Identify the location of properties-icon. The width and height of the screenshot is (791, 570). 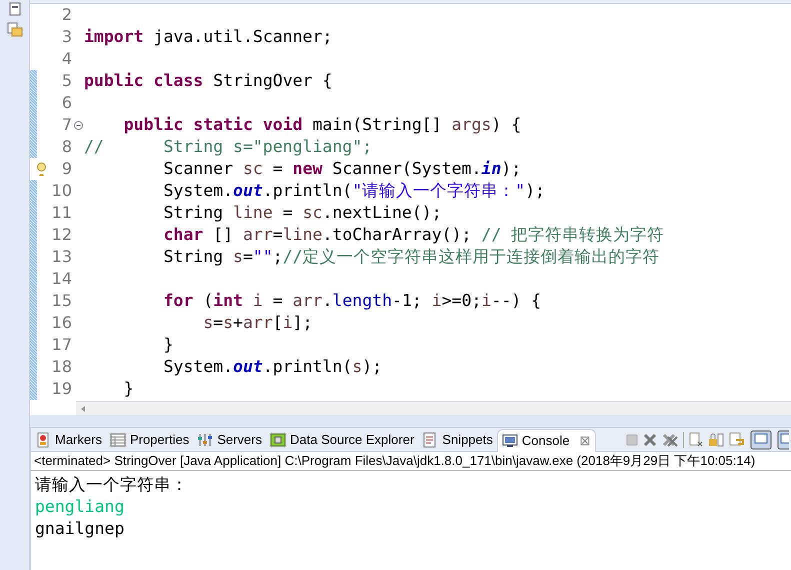
(118, 440).